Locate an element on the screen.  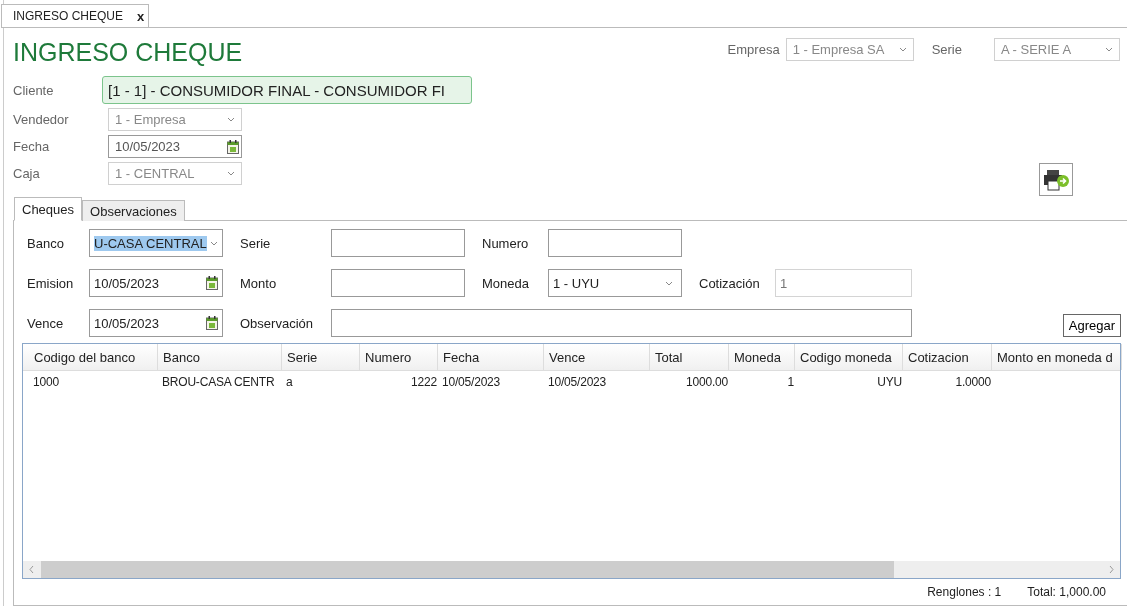
column-header: Monto en moneda d is located at coordinates (1057, 357).